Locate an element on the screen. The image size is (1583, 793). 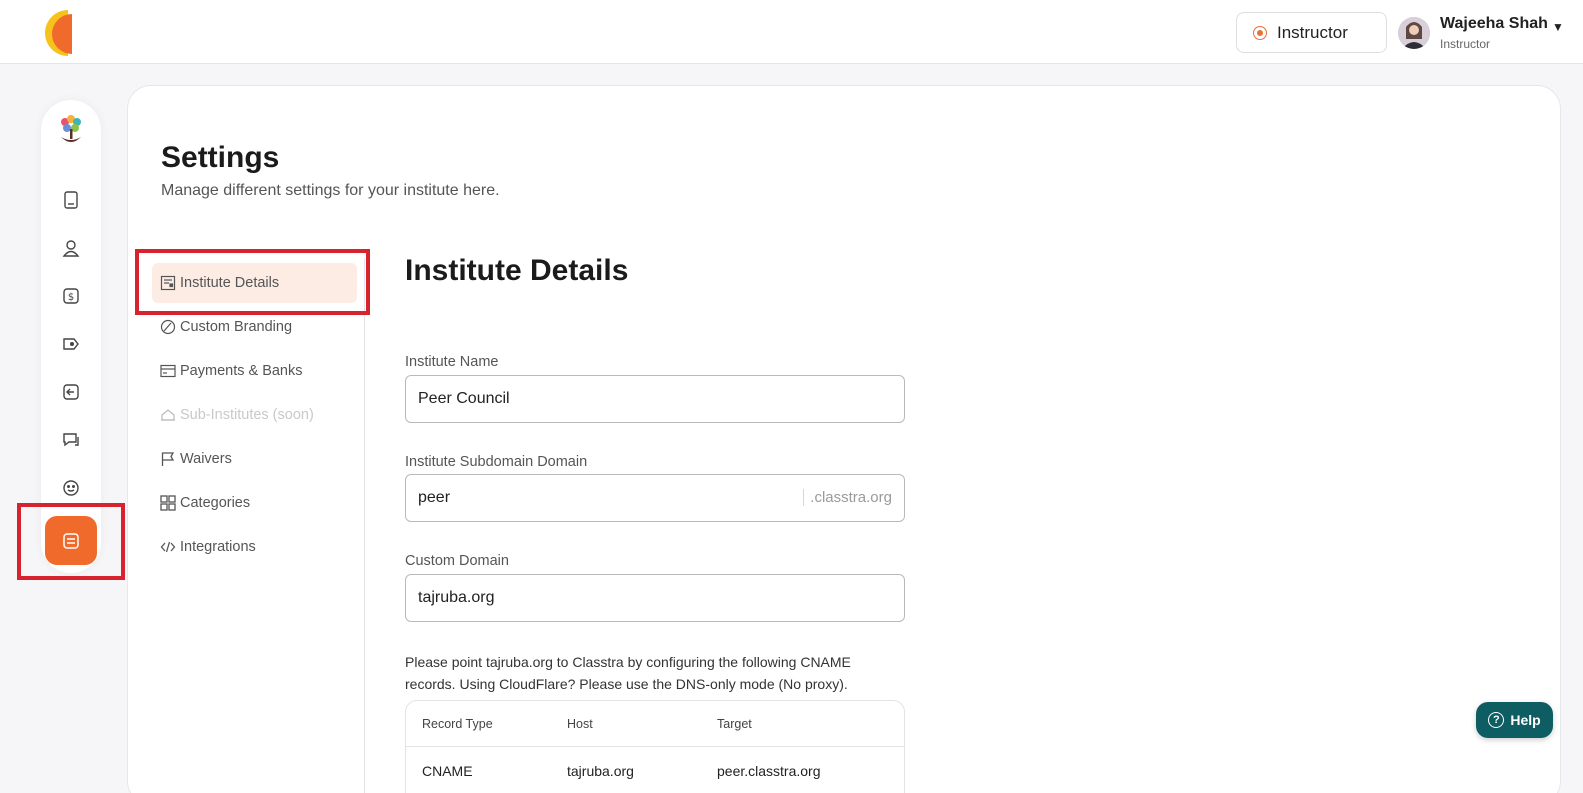
nav-item-payments-banks: Payments & Banks is located at coordinates (254, 371).